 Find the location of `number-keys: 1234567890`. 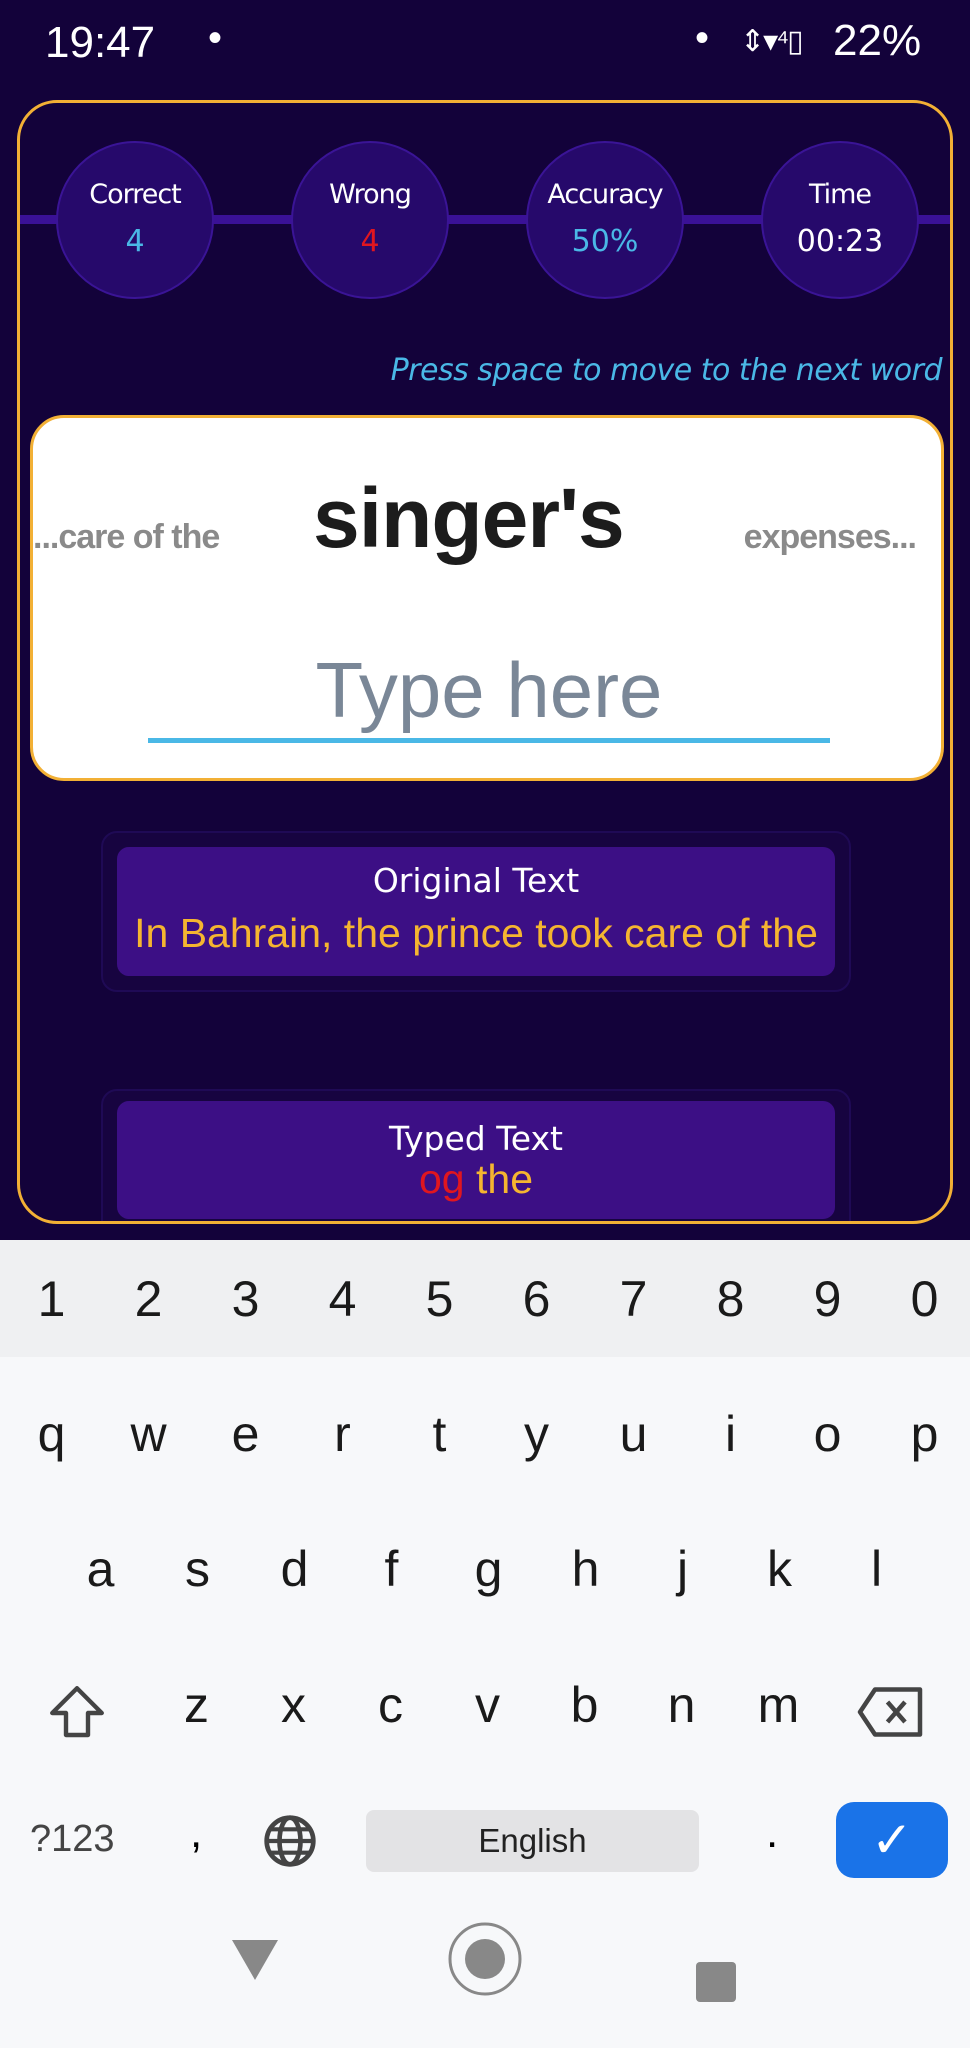

number-keys: 1234567890 is located at coordinates (486, 1299).